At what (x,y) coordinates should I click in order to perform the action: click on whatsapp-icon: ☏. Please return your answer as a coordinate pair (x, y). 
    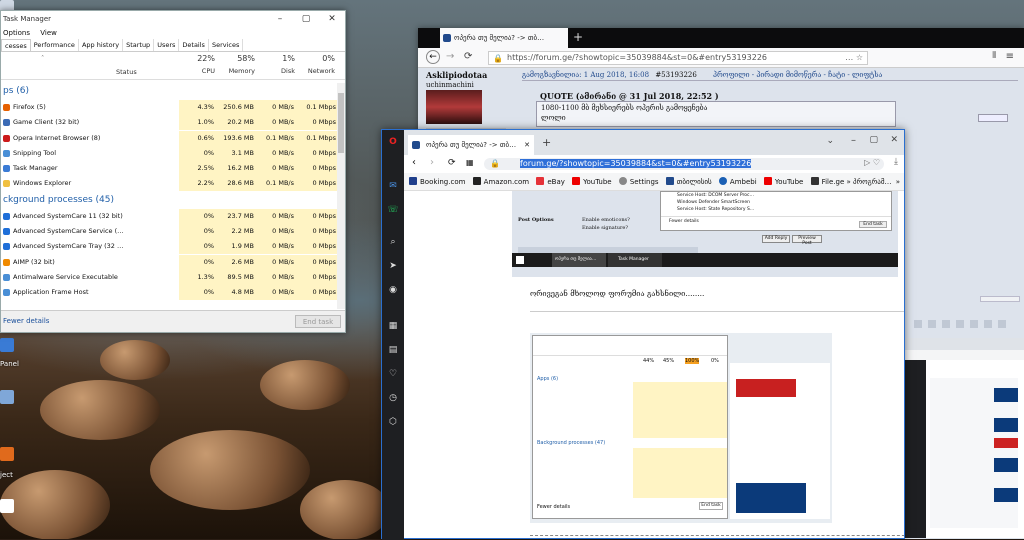
    Looking at the image, I should click on (393, 210).